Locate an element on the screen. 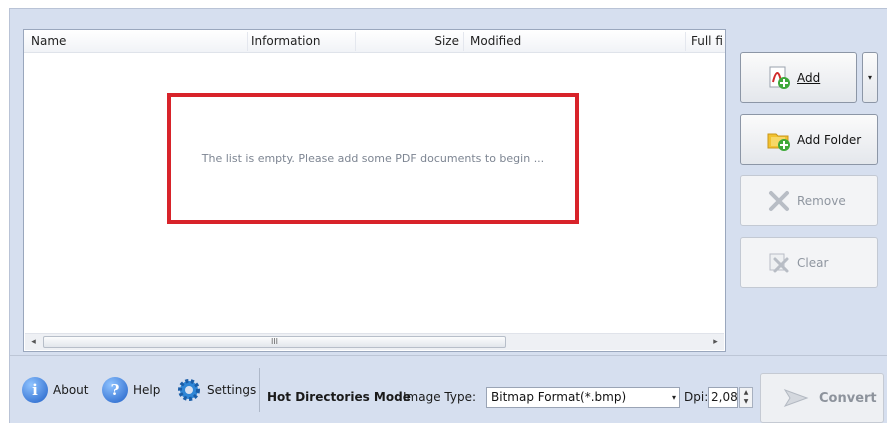 Image resolution: width=887 pixels, height=423 pixels. remove-icon is located at coordinates (779, 201).